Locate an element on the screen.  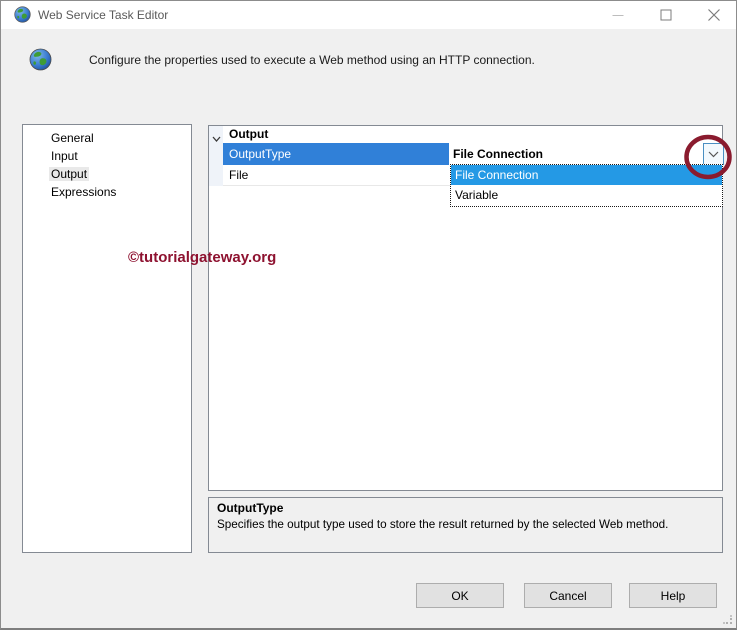
sidebar-item-expressions: Expressions is located at coordinates (107, 192).